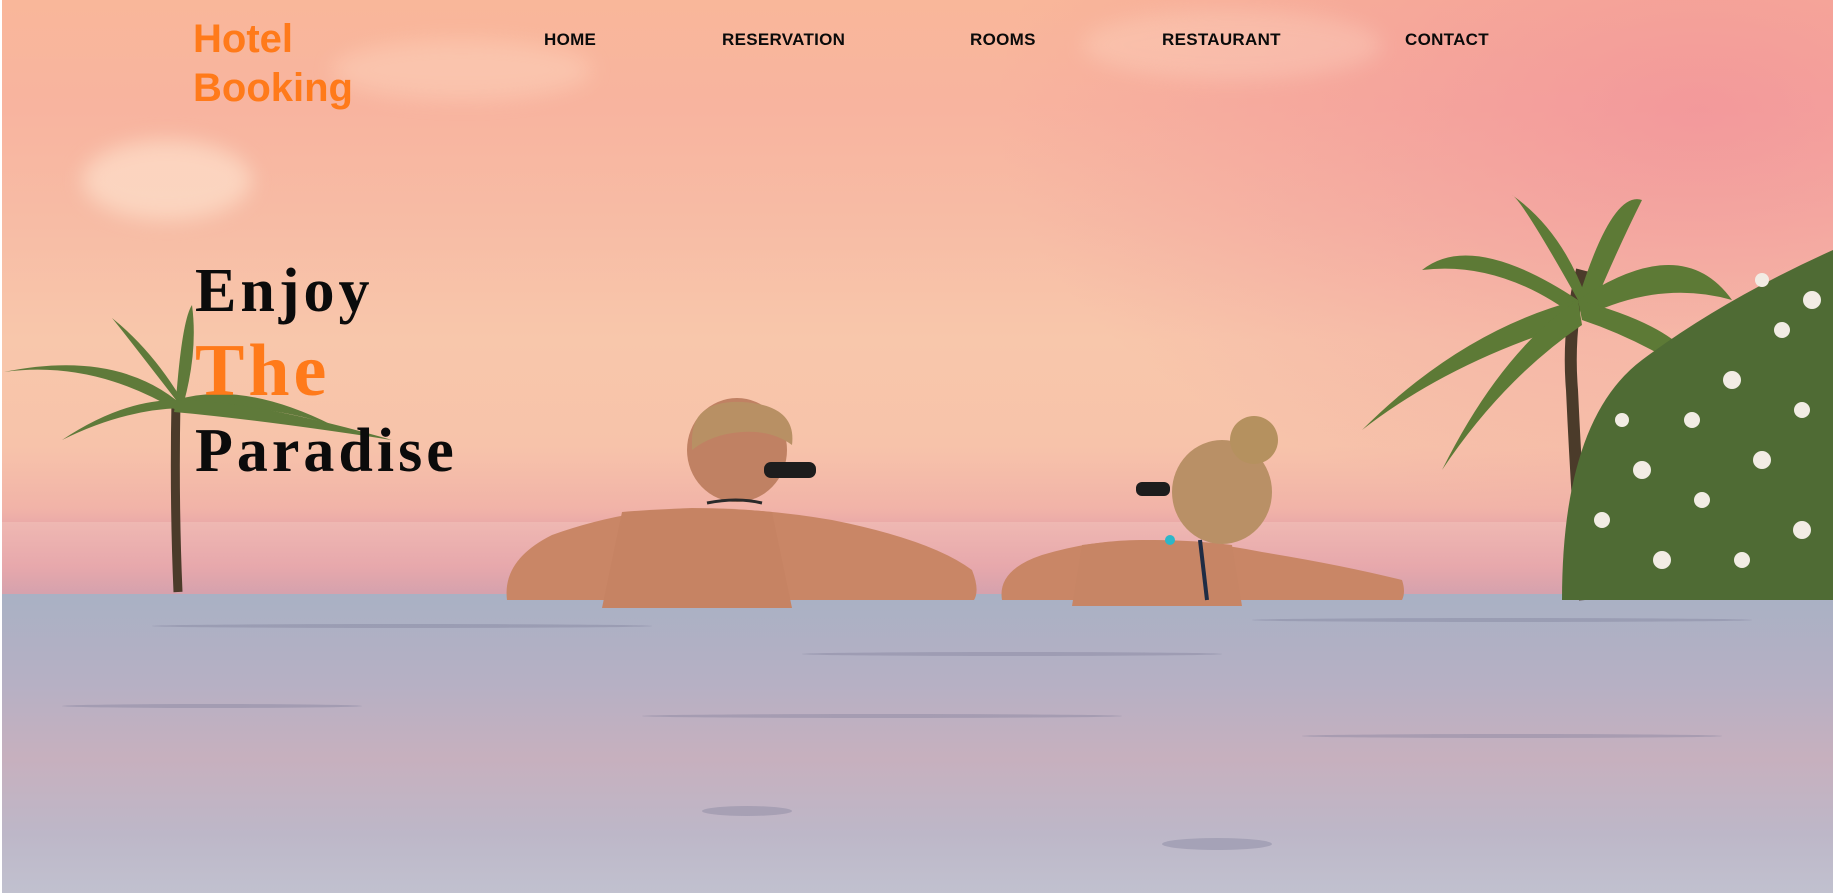 This screenshot has height=896, width=1833. Describe the element at coordinates (741, 503) in the screenshot. I see `man-figure` at that location.